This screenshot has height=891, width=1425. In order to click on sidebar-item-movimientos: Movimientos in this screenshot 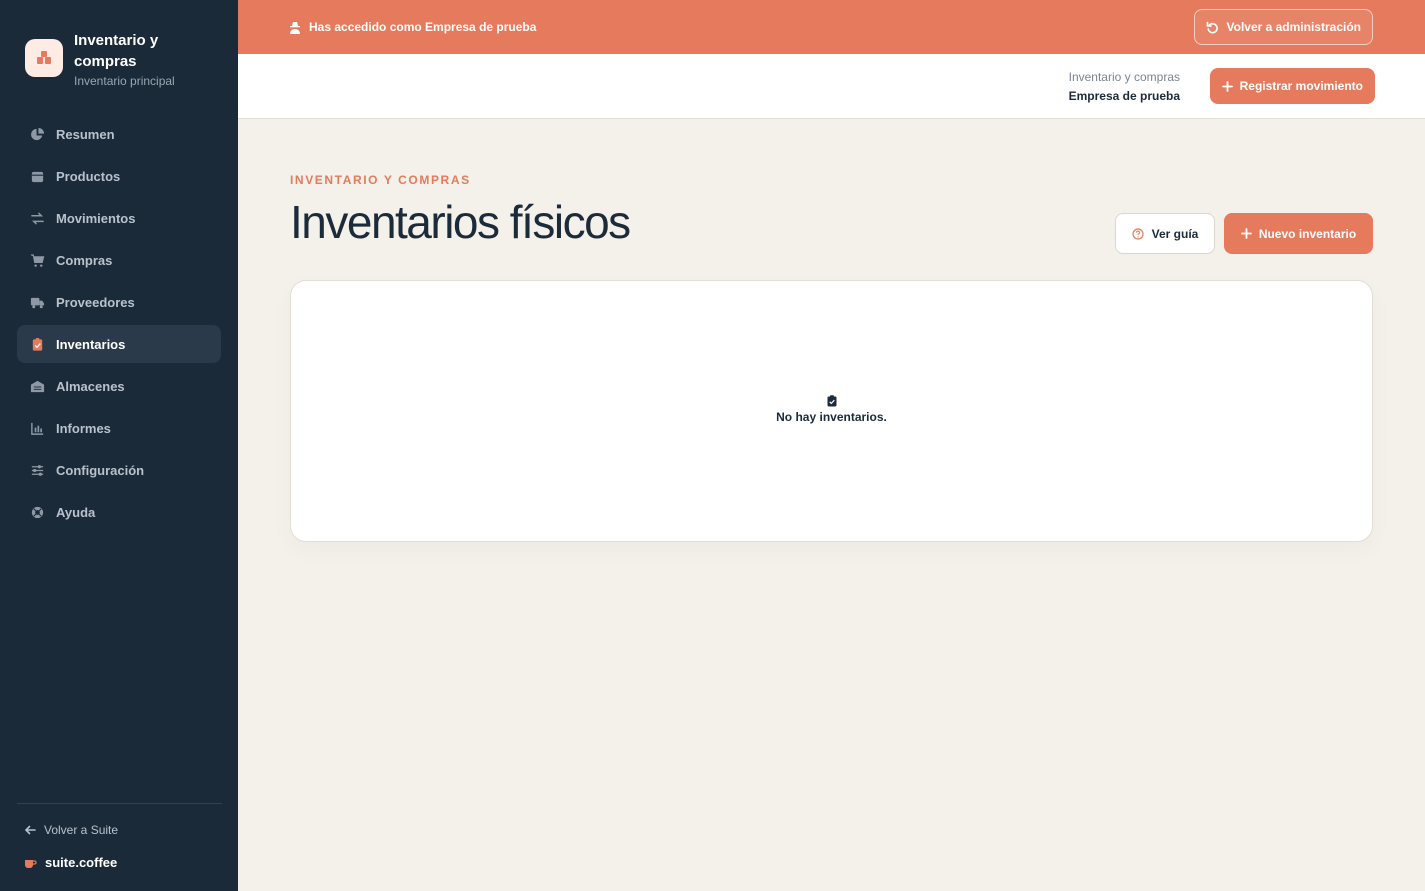, I will do `click(119, 218)`.